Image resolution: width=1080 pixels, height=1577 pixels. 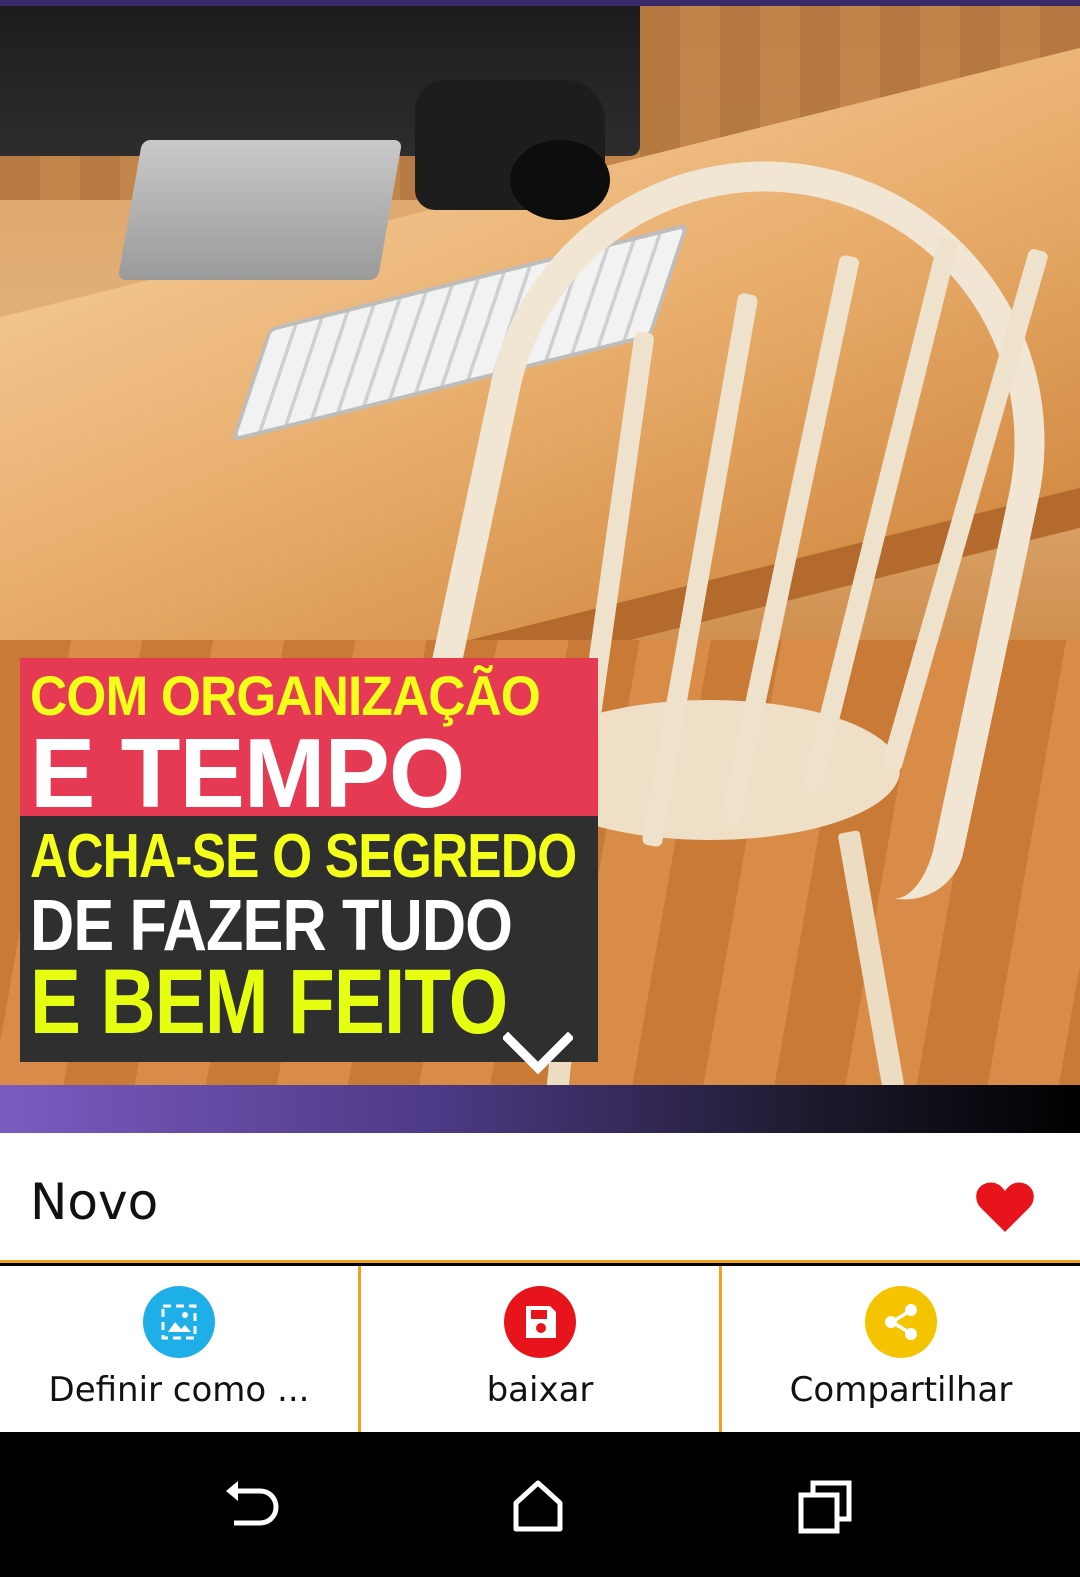 I want to click on recents-icon, so click(x=825, y=1507).